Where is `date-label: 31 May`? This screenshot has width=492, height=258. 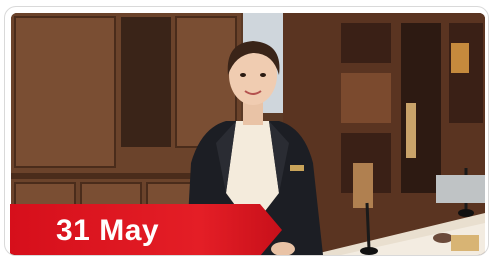 date-label: 31 May is located at coordinates (108, 230).